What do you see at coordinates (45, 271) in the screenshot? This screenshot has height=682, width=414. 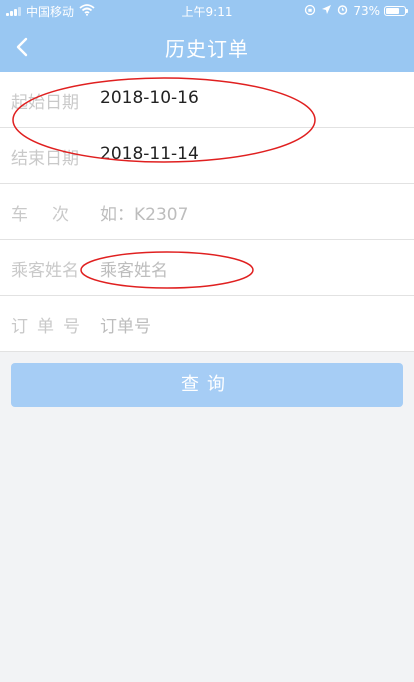 I see `passenger-name-label: 乘客姓名` at bounding box center [45, 271].